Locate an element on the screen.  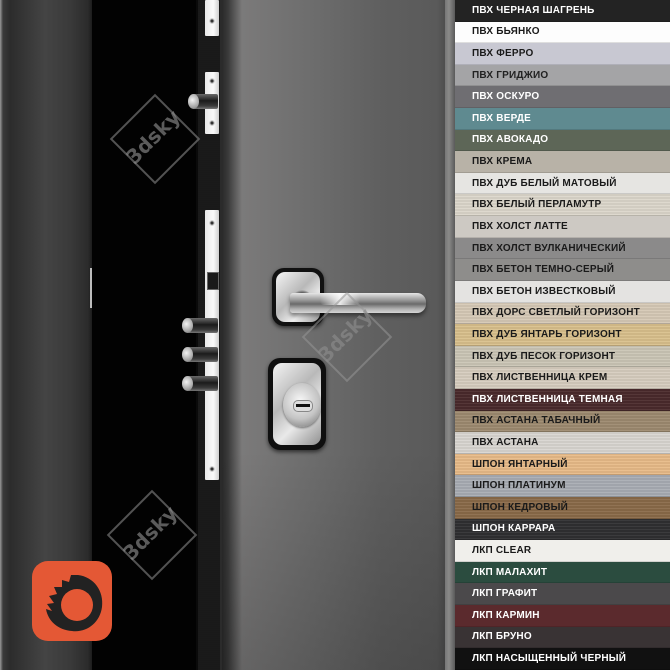
swatch-label: ПВХ БЕТОН ИЗВЕСТКОВЫЙ is located at coordinates (544, 291).